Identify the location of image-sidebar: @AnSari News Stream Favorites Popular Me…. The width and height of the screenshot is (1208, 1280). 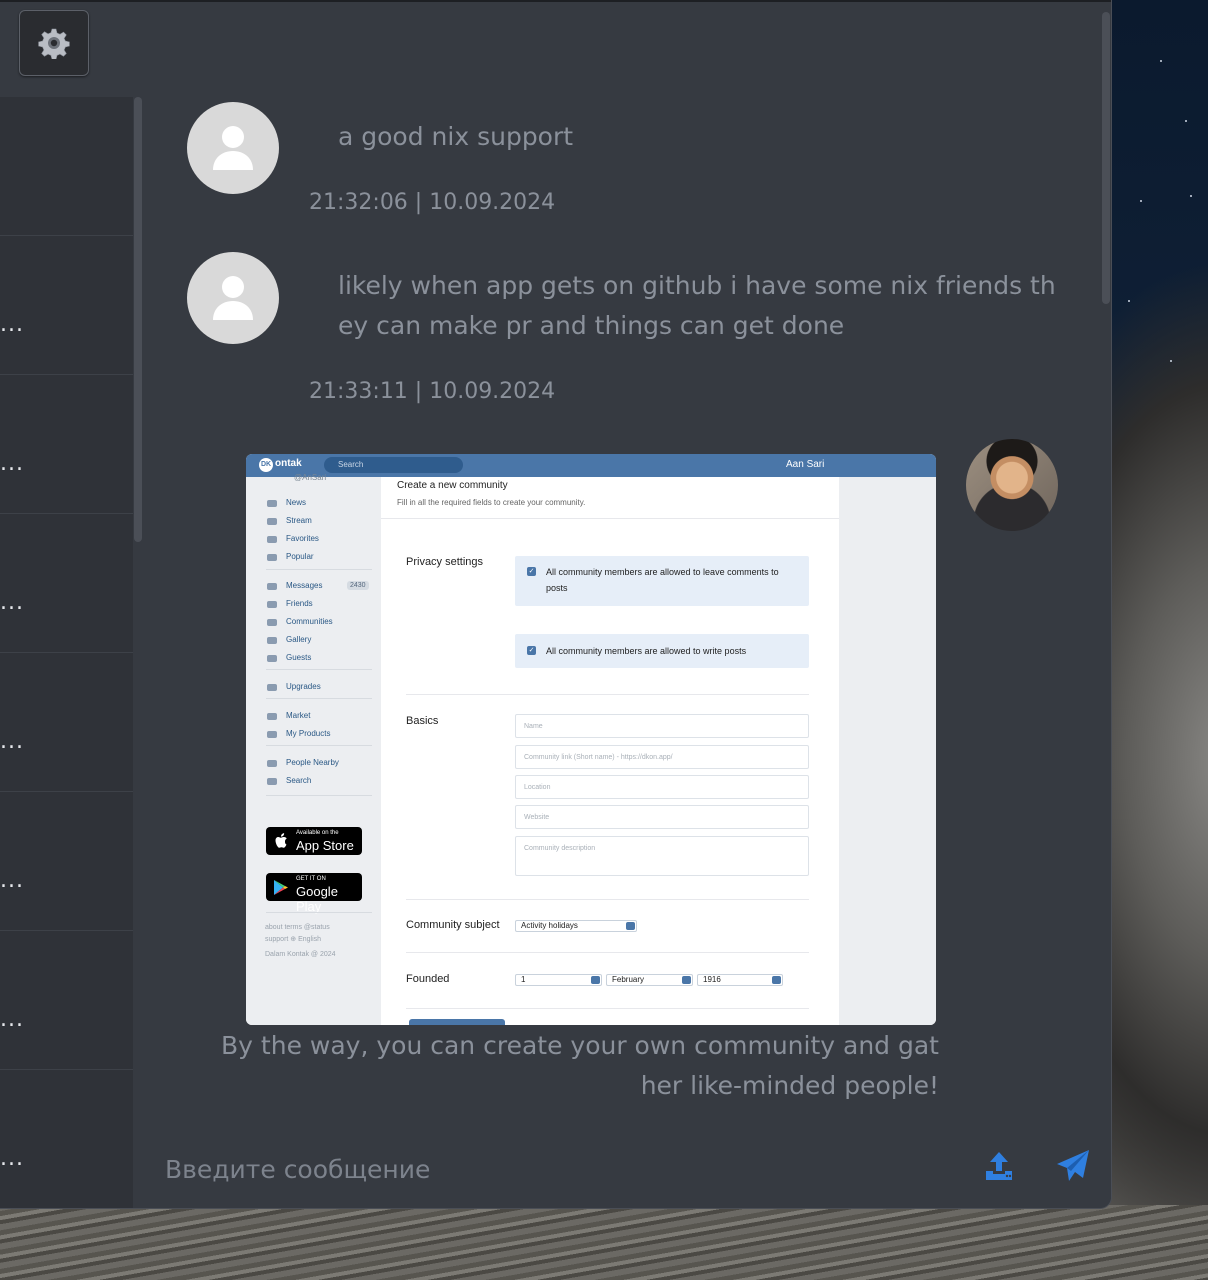
(313, 749).